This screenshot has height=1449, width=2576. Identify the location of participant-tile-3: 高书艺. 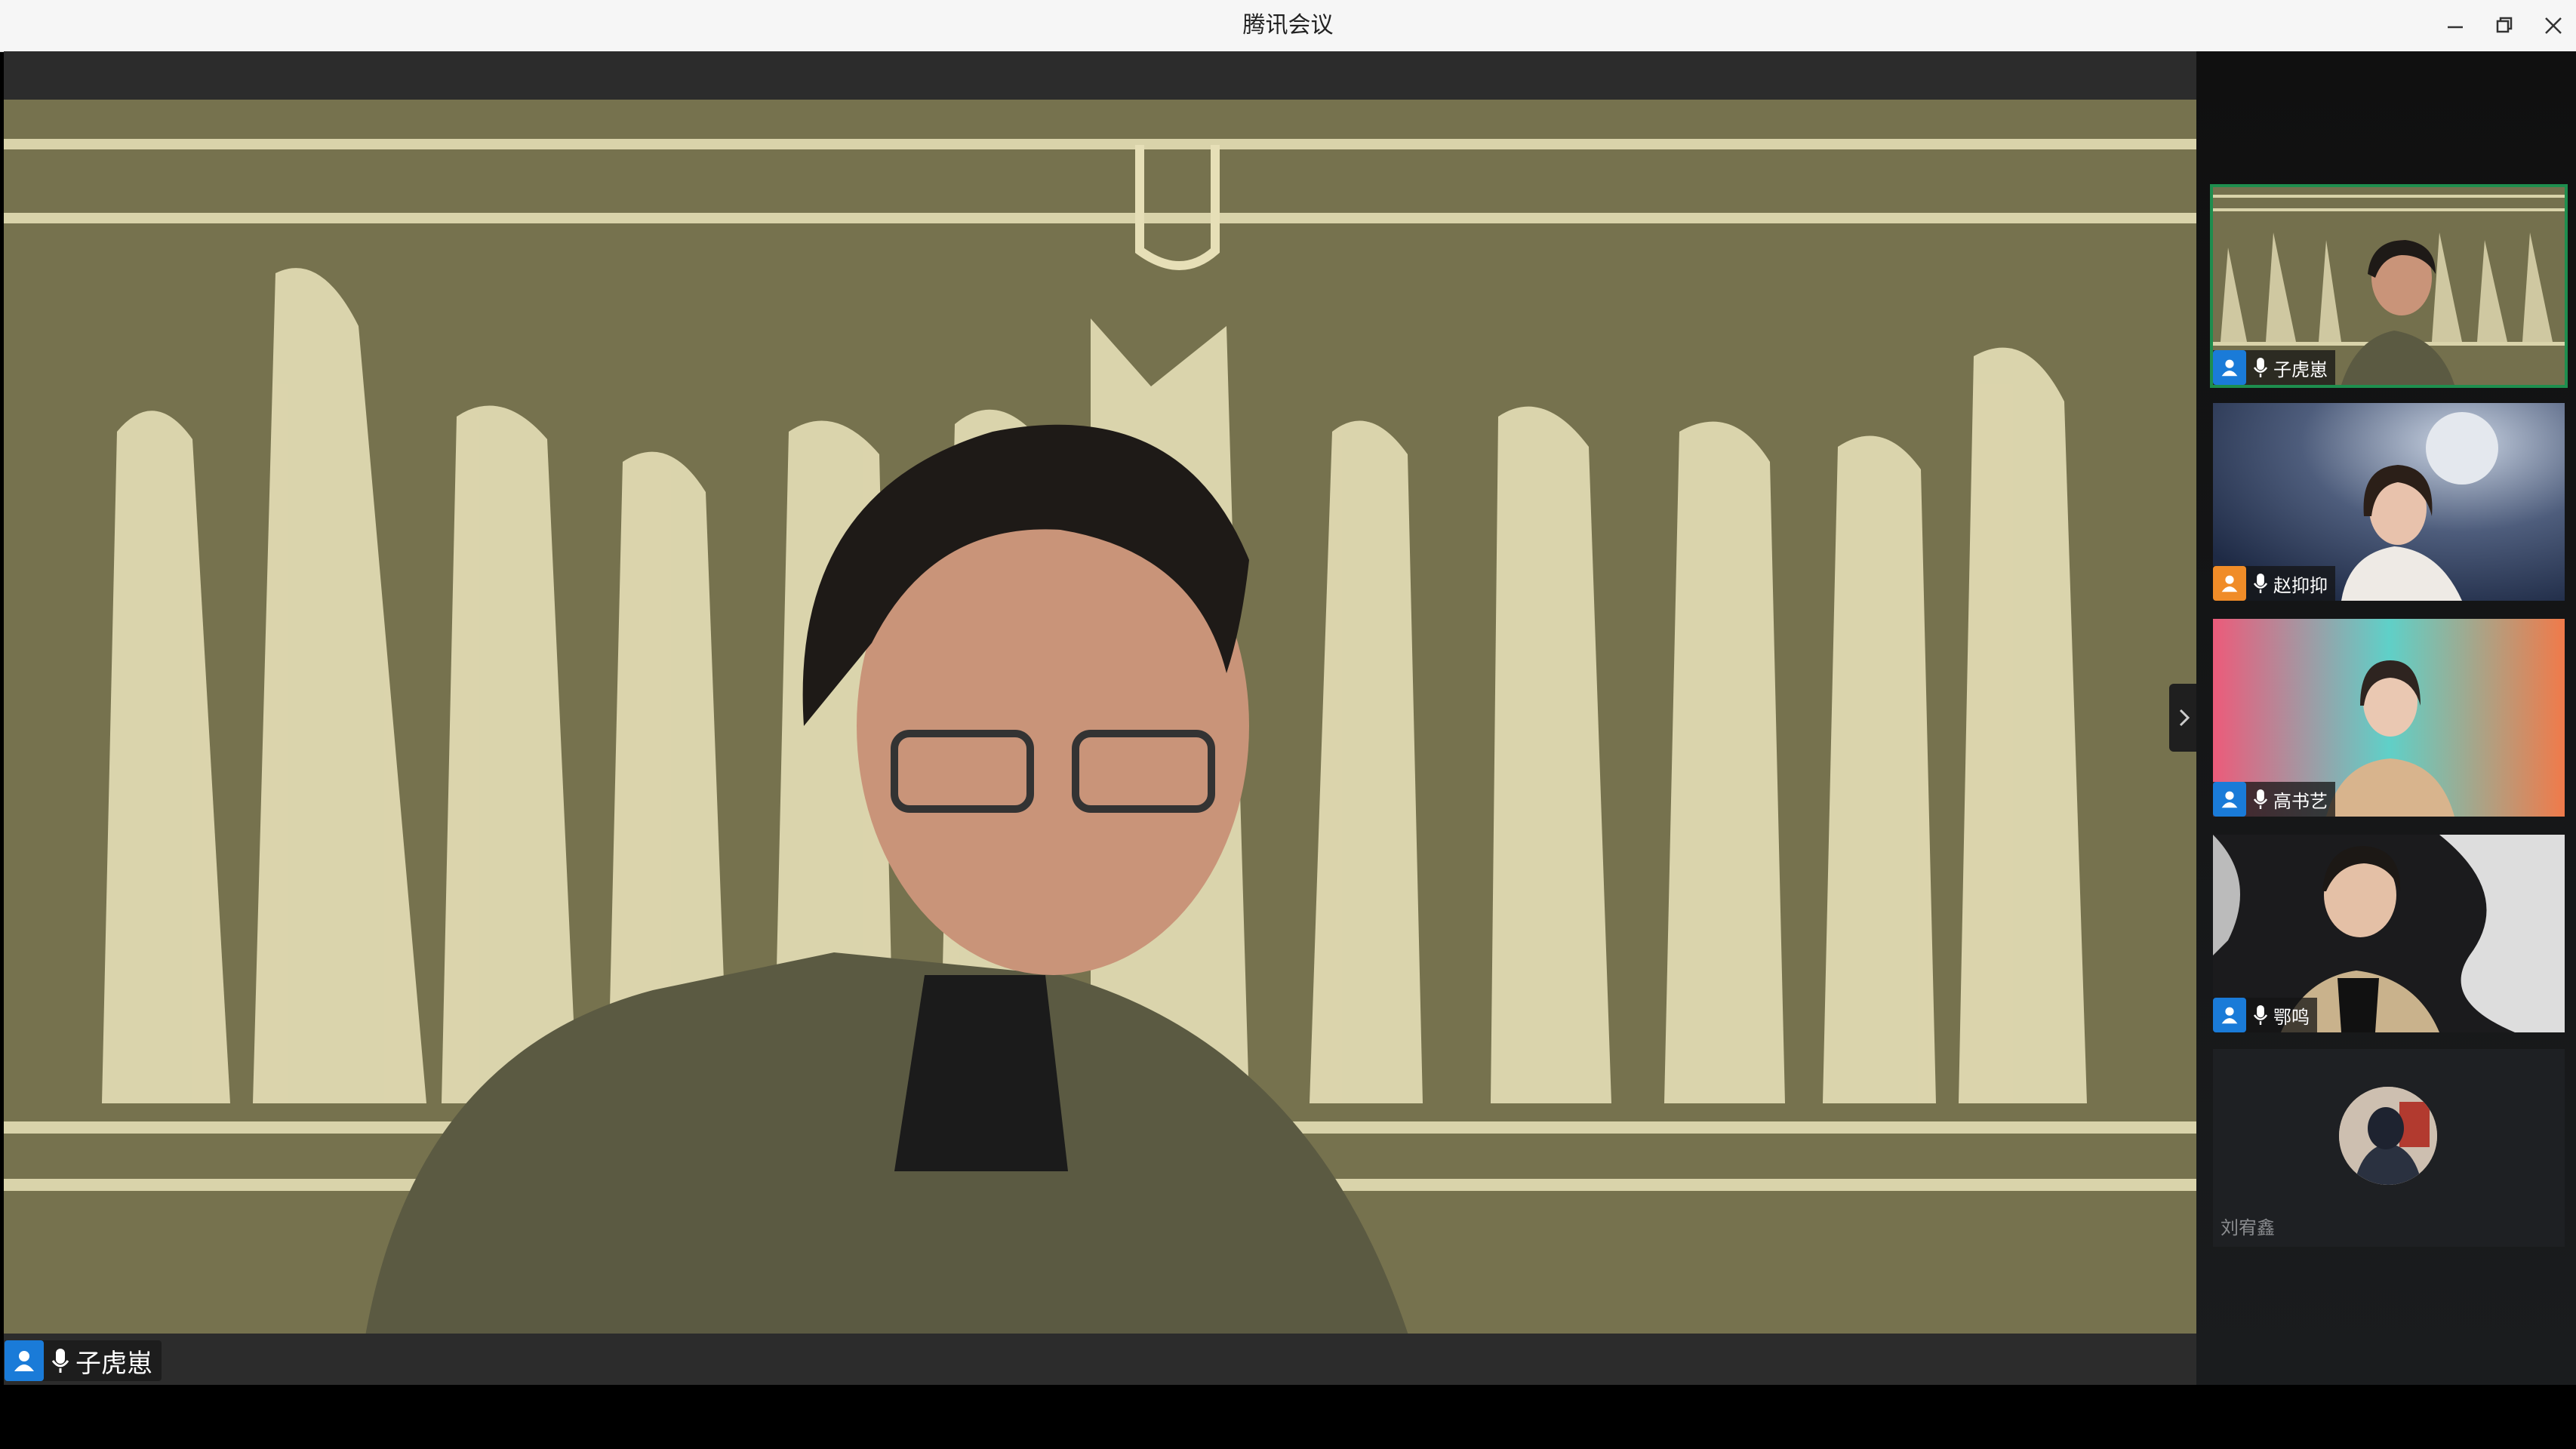
(2389, 718).